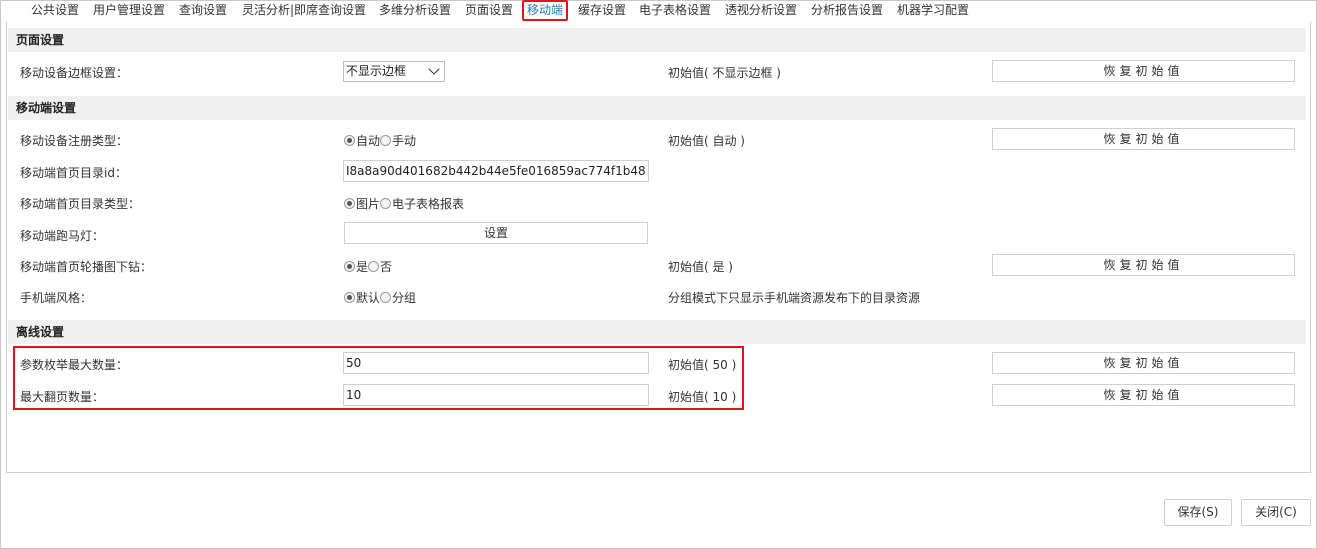 This screenshot has height=549, width=1317. Describe the element at coordinates (1143, 71) in the screenshot. I see `border-reset-button: 恢复初始值` at that location.